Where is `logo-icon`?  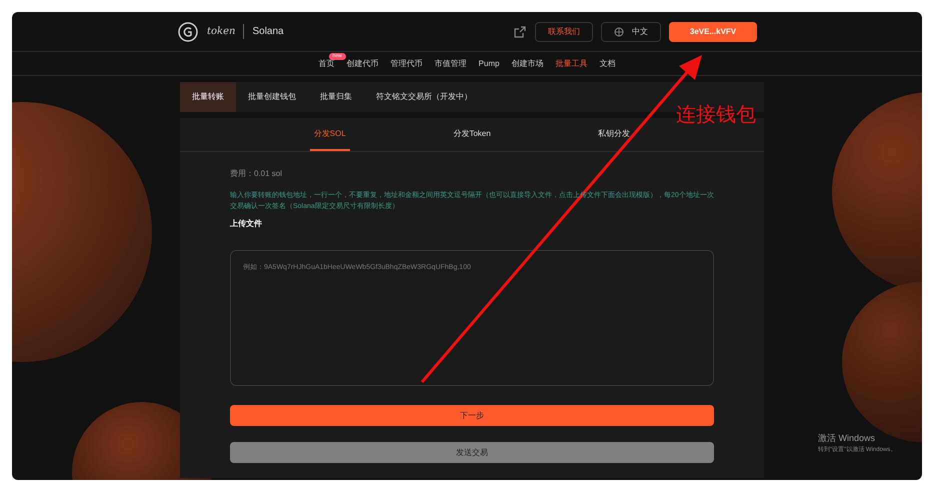 logo-icon is located at coordinates (188, 31).